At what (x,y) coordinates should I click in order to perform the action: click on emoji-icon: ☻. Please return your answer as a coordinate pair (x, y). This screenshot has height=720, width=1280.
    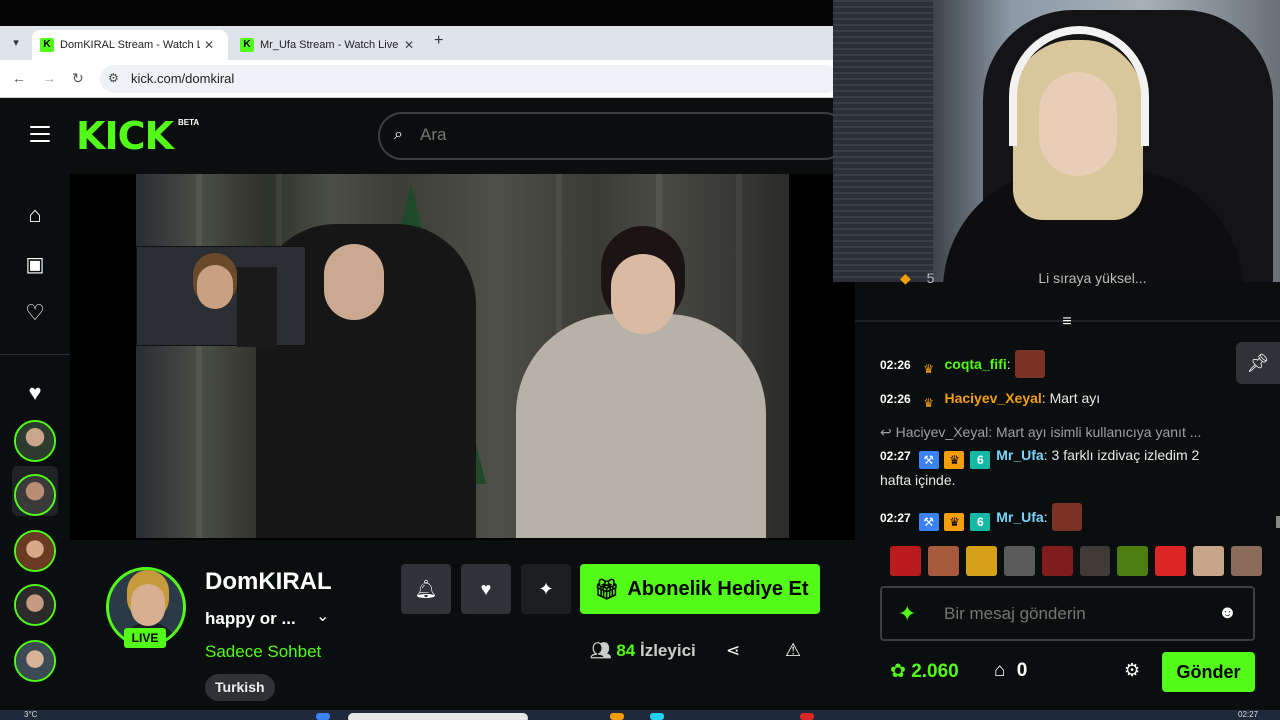
    Looking at the image, I should click on (1227, 612).